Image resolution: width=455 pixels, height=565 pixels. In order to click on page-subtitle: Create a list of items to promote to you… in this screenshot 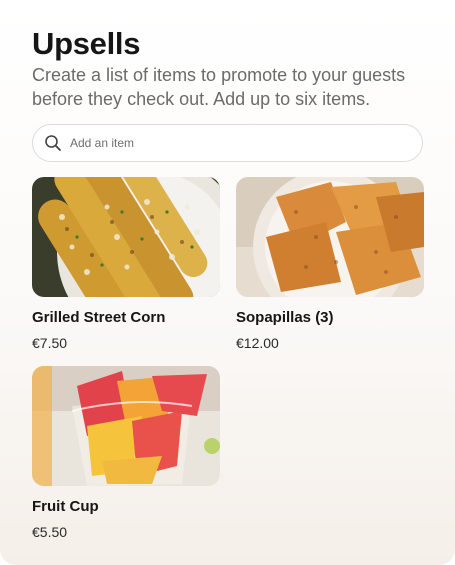, I will do `click(219, 87)`.